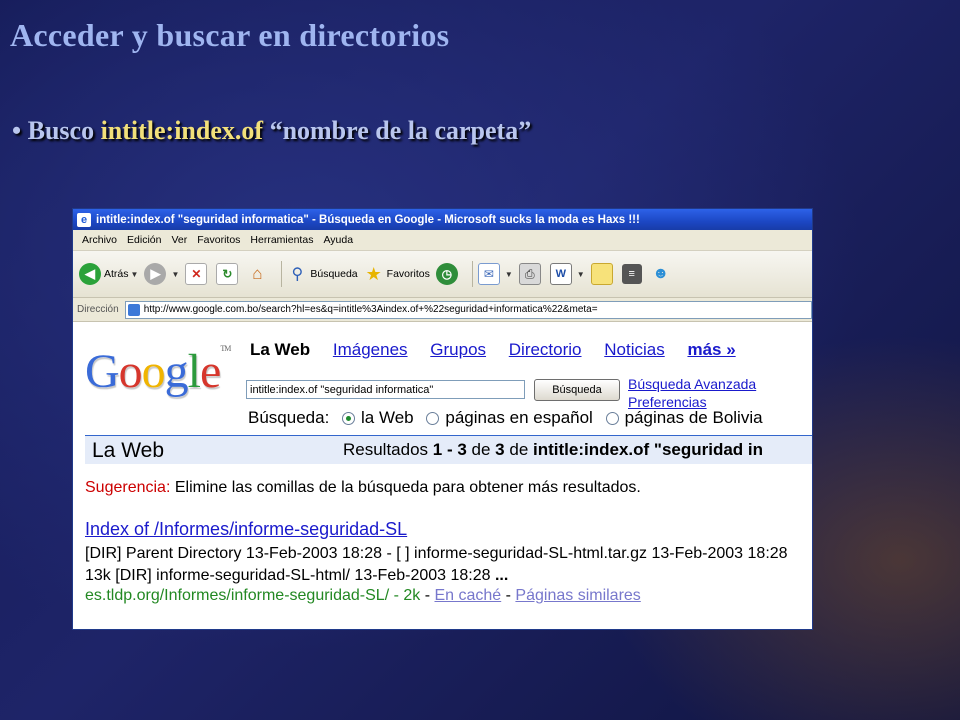 Image resolution: width=960 pixels, height=720 pixels. I want to click on results-for: de, so click(518, 449).